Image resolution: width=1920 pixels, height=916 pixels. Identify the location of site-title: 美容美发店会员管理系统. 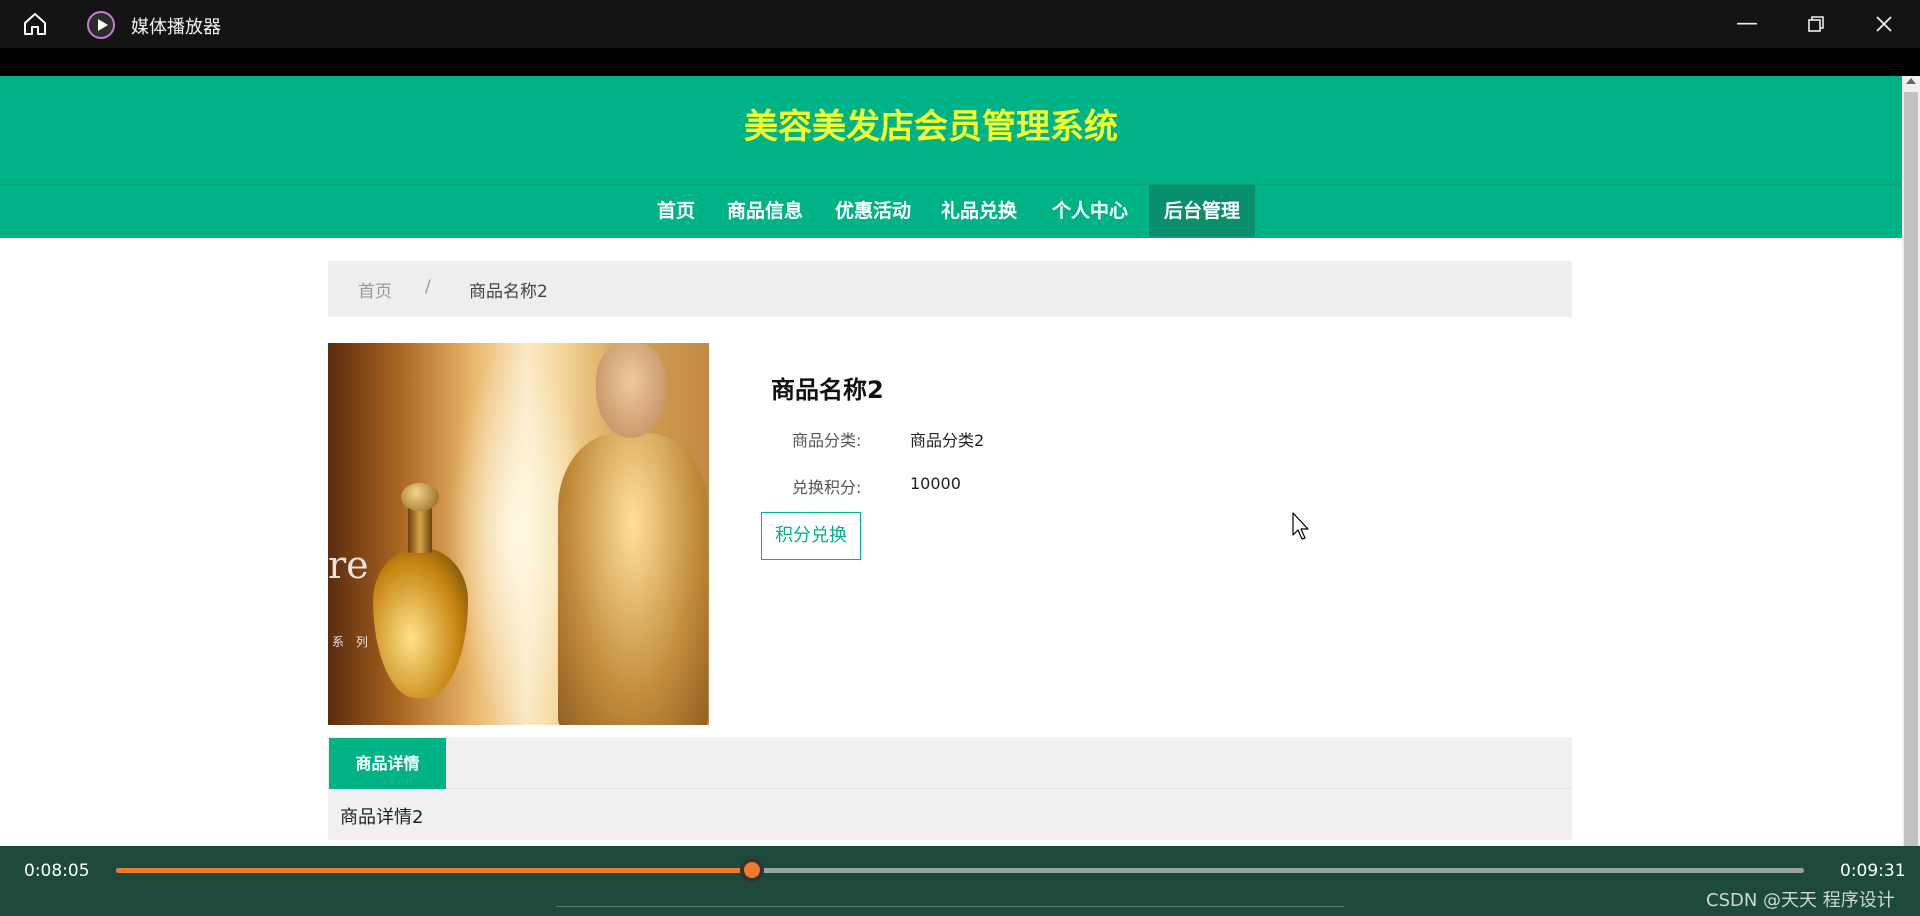
(931, 127).